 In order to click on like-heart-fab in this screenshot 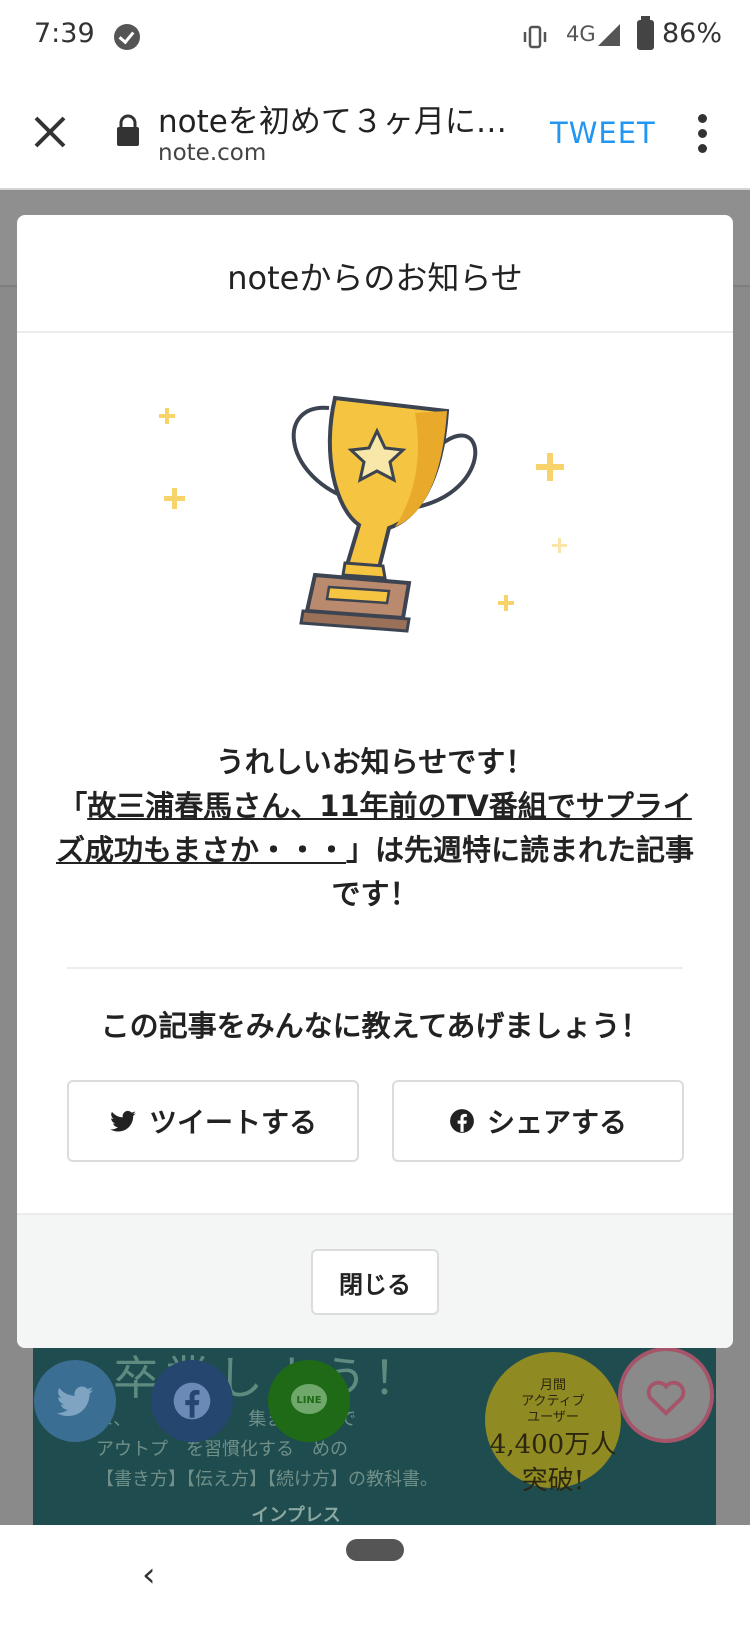, I will do `click(666, 1395)`.